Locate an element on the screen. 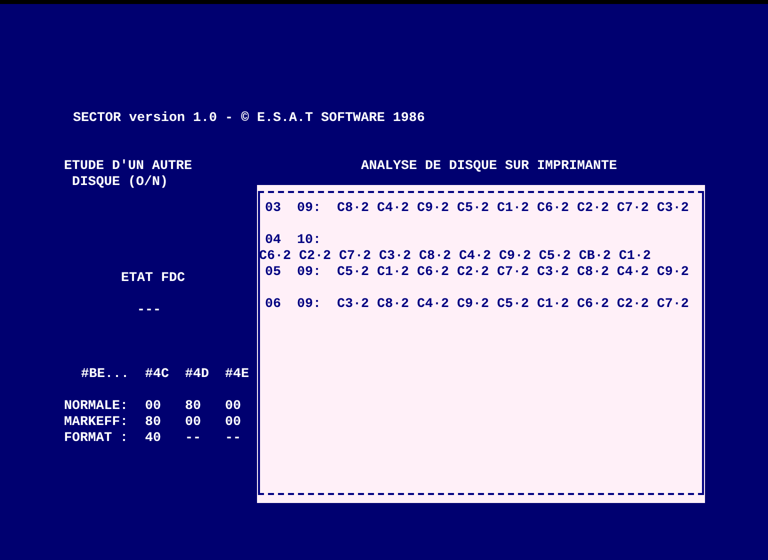 The width and height of the screenshot is (768, 560). track-number: 06 is located at coordinates (273, 305).